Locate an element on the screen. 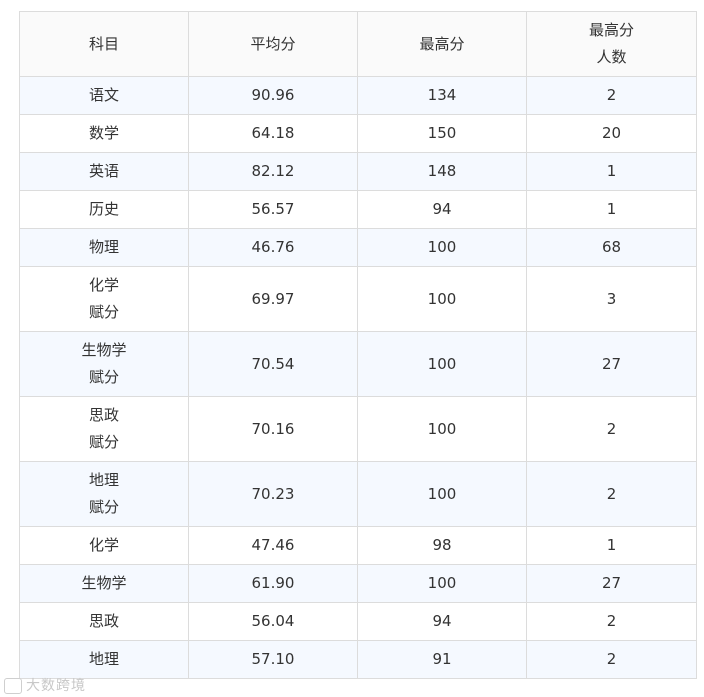  table-row: 思政 56.04 94 2 is located at coordinates (358, 621).